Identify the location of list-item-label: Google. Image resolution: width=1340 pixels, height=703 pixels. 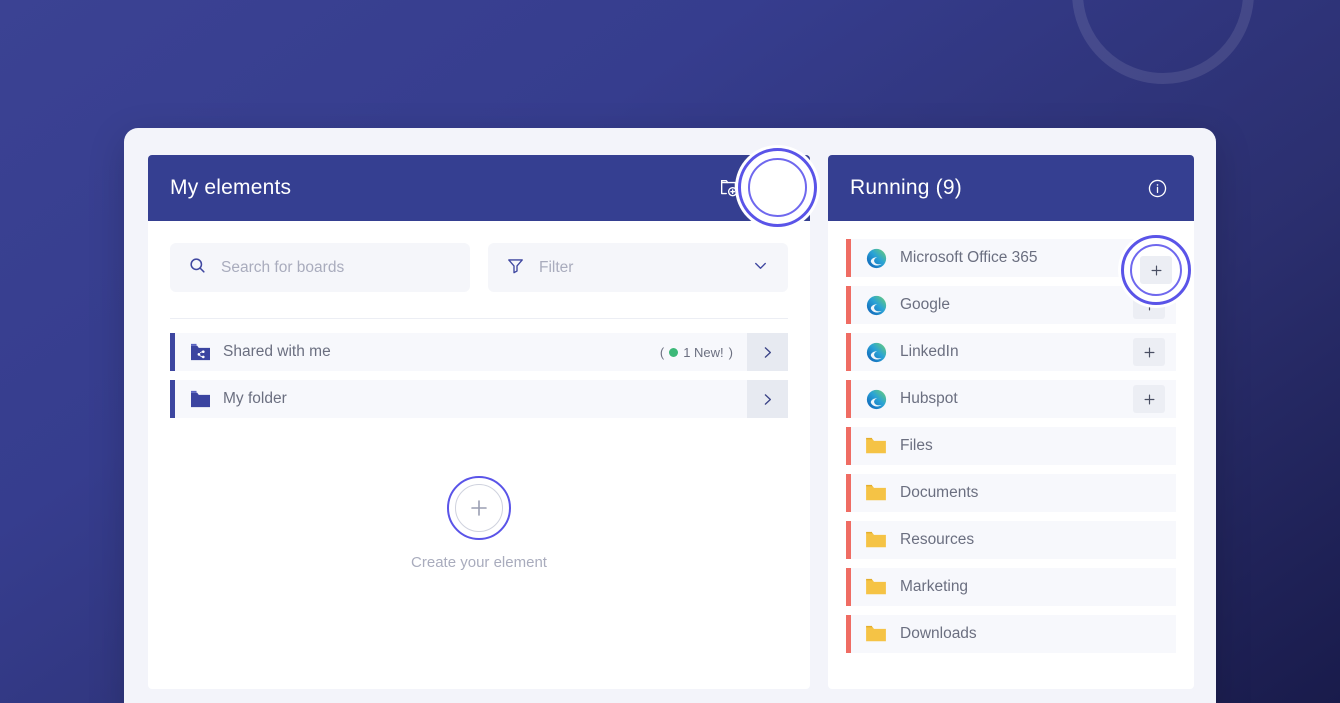
(925, 304).